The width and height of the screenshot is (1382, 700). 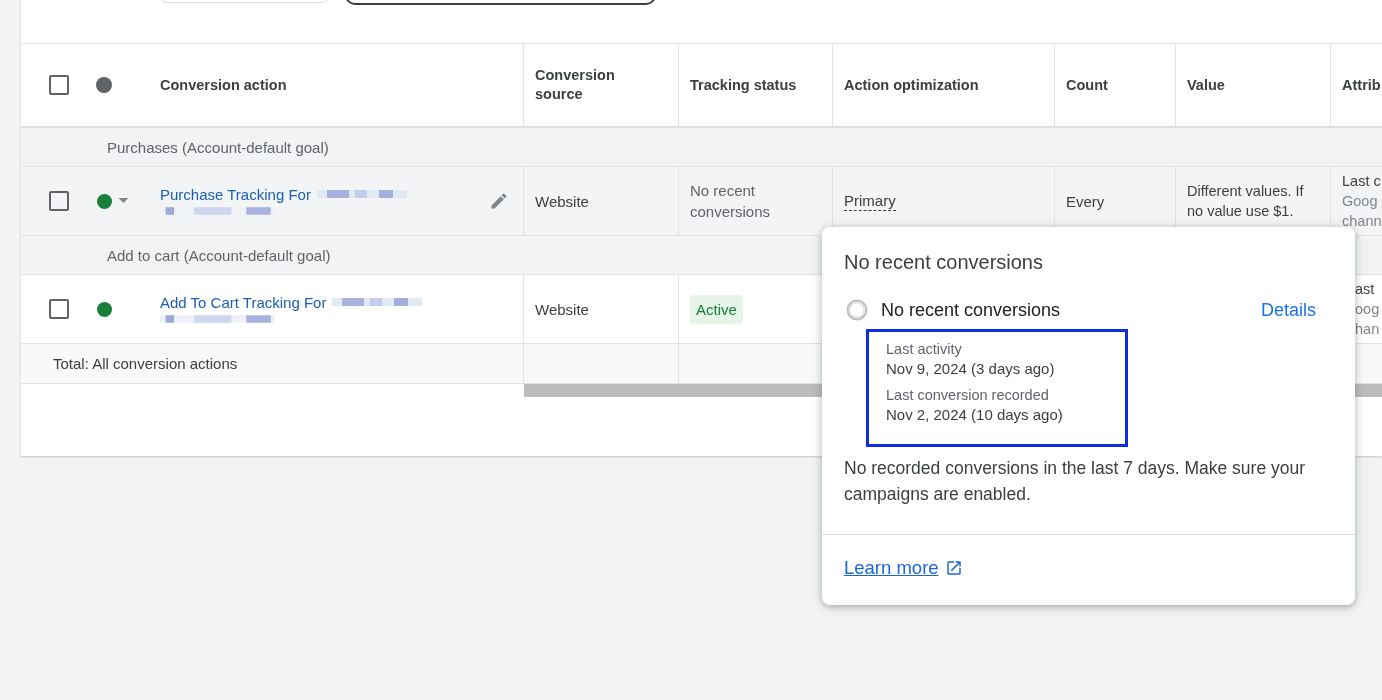 I want to click on status-heading: No recent conversions, so click(x=971, y=310).